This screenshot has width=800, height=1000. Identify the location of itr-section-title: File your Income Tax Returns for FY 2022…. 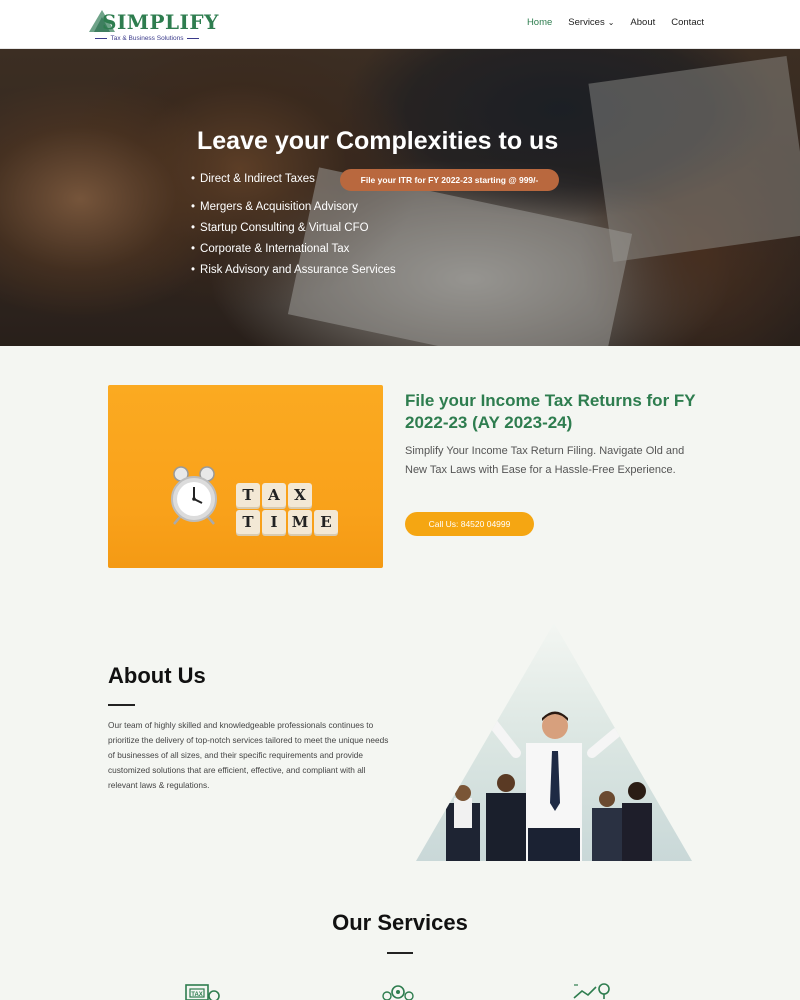
(550, 411).